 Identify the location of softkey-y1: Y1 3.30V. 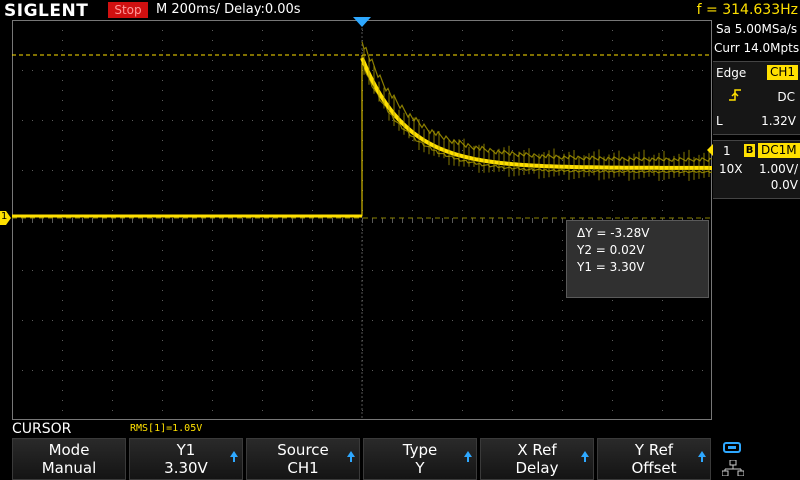
(186, 459).